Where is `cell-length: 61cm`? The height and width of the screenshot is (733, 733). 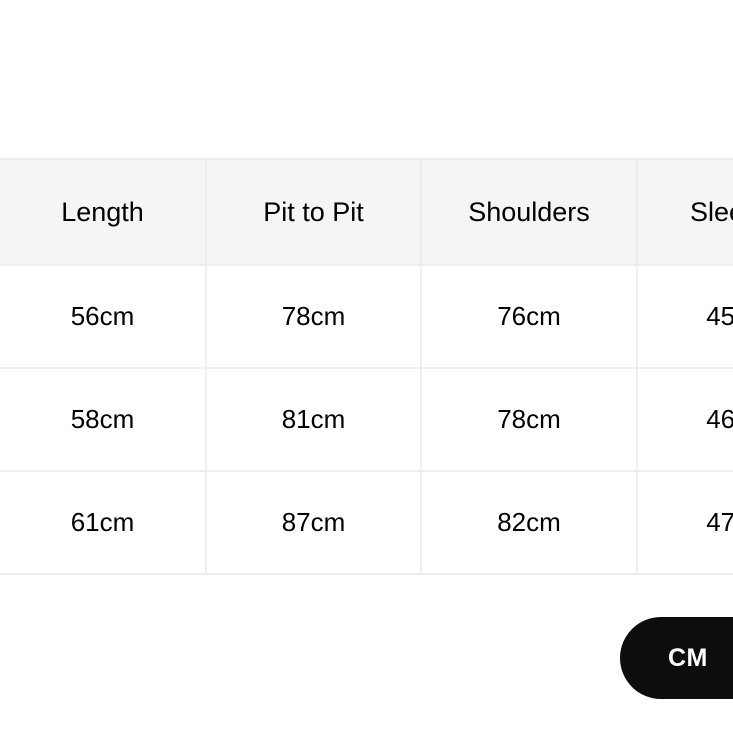
cell-length: 61cm is located at coordinates (103, 523).